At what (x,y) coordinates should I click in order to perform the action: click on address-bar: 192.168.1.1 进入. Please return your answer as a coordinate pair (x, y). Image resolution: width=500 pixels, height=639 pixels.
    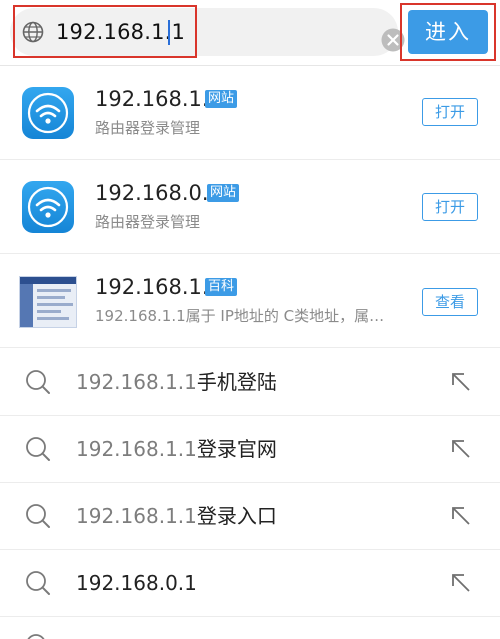
    Looking at the image, I should click on (250, 33).